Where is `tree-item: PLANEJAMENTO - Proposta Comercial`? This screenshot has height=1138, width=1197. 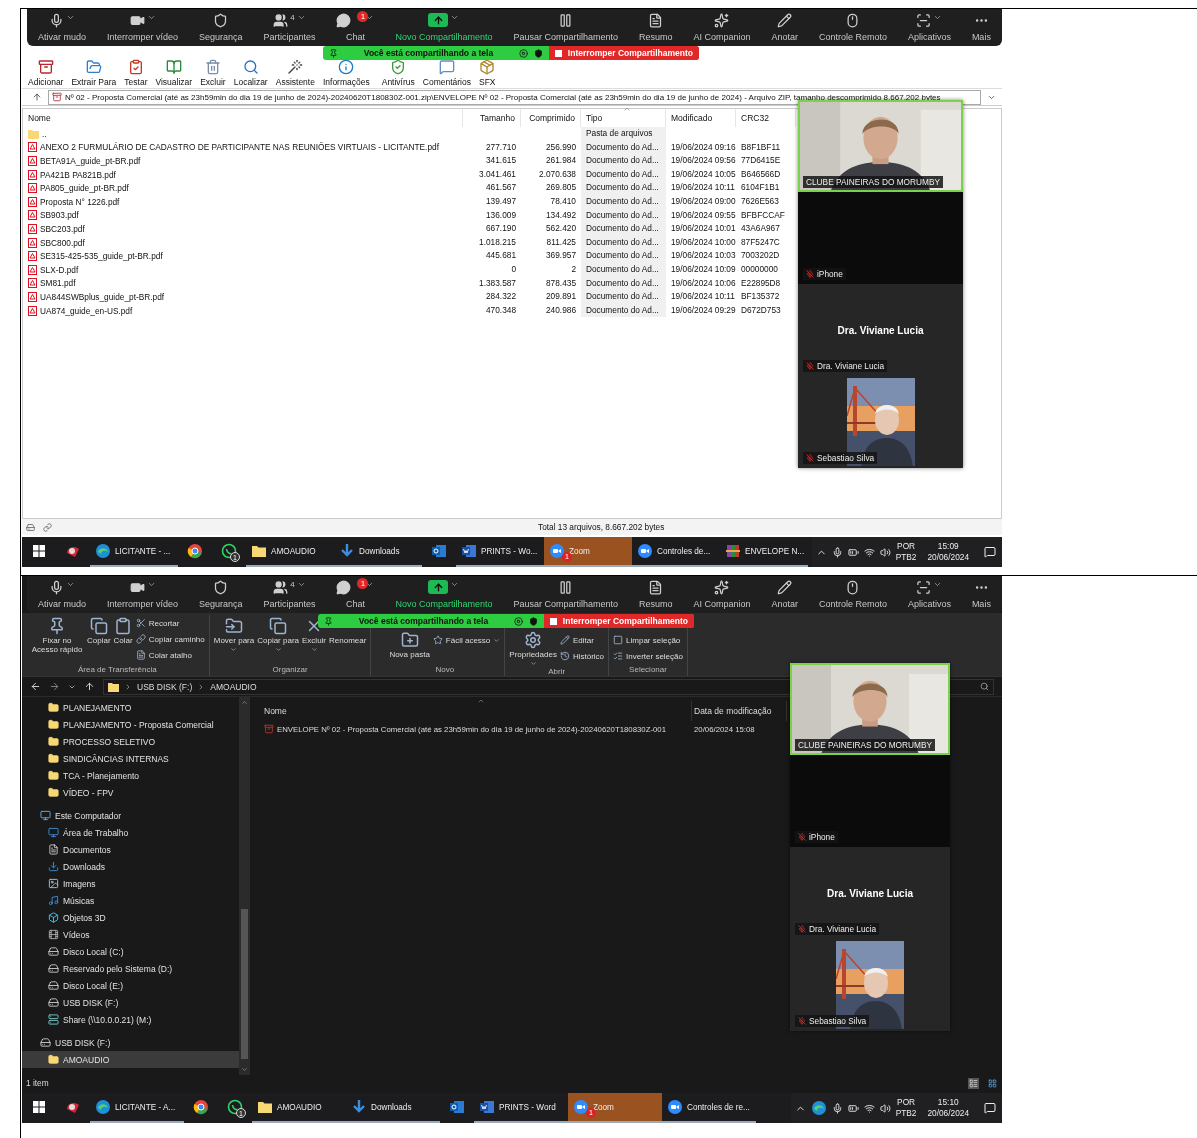
tree-item: PLANEJAMENTO - Proposta Comercial is located at coordinates (130, 724).